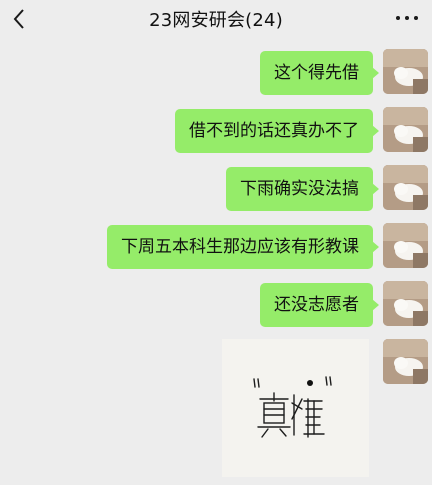 The width and height of the screenshot is (432, 485). What do you see at coordinates (407, 18) in the screenshot?
I see `more-options-button` at bounding box center [407, 18].